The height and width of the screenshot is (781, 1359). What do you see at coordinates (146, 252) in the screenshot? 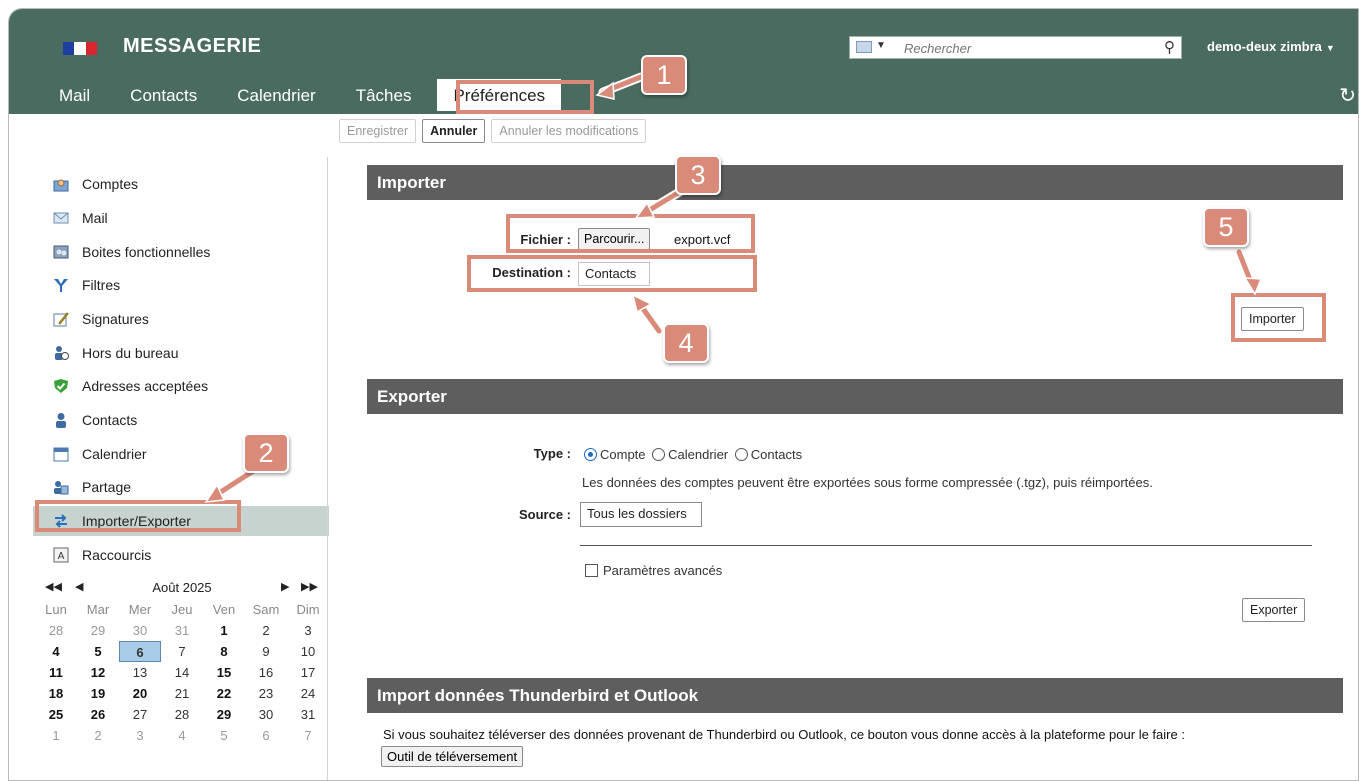
I see `sidebar-item-label: Boites fonctionnelles` at bounding box center [146, 252].